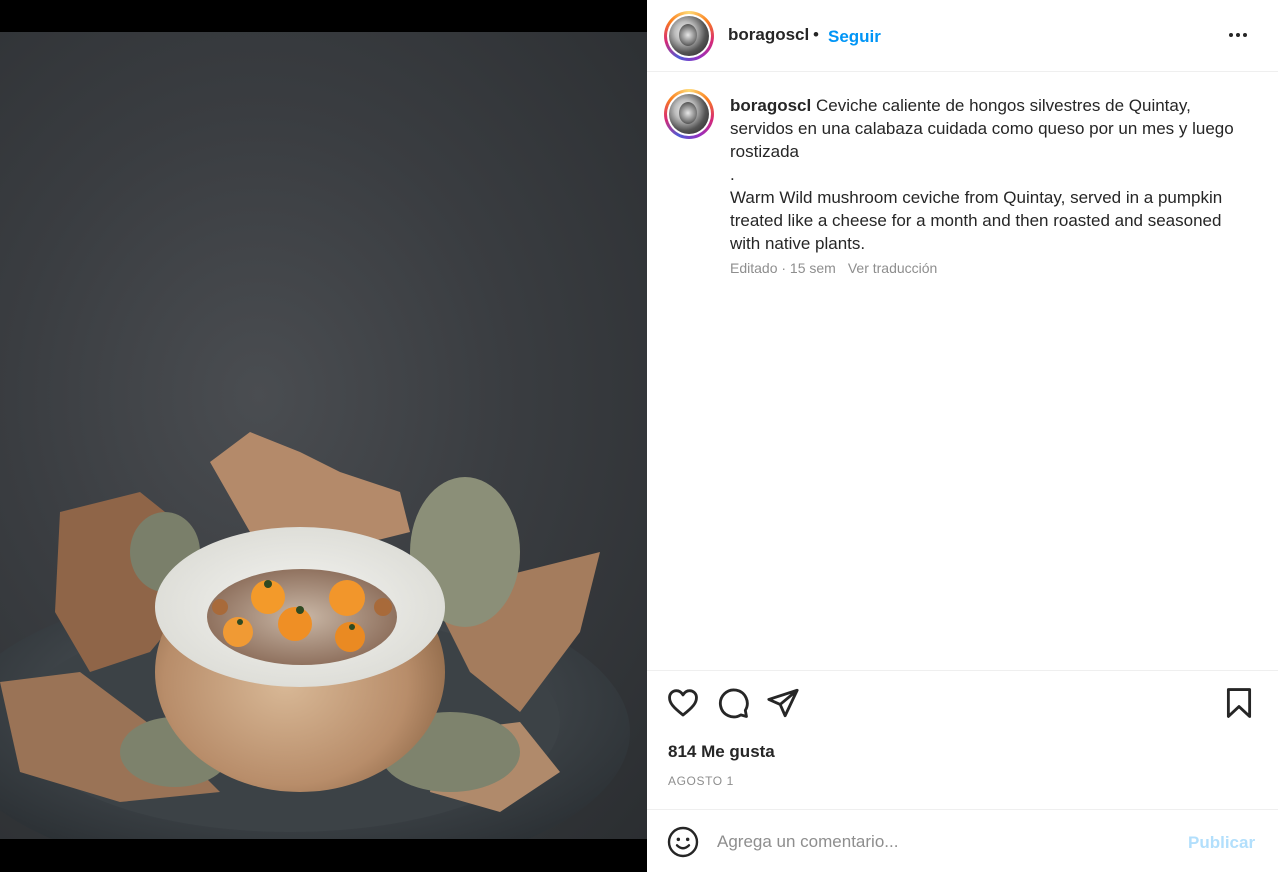 The image size is (1278, 872). I want to click on edited-time: Editado · 15 sem, so click(783, 268).